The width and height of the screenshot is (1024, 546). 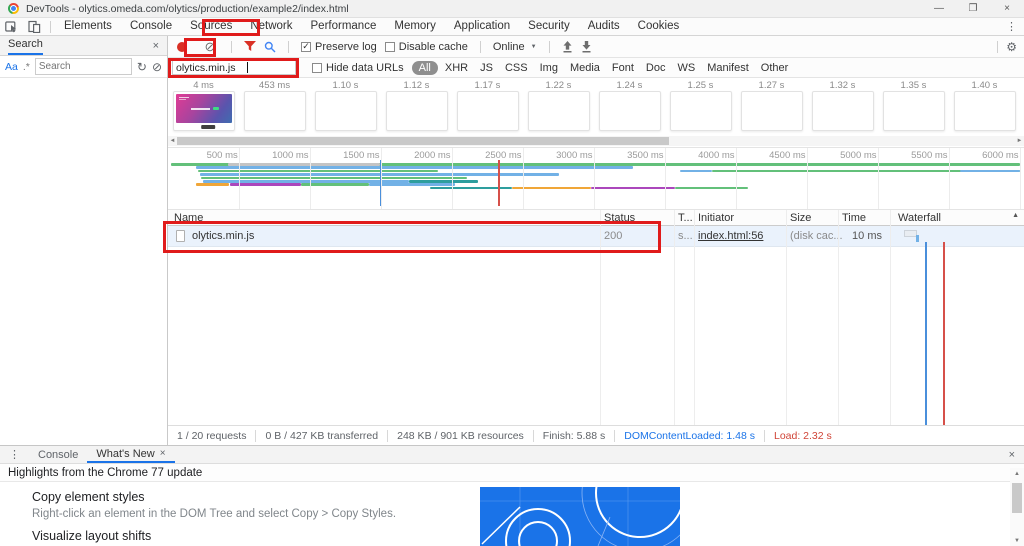 What do you see at coordinates (574, 155) in the screenshot?
I see `tick-label: 3000 ms` at bounding box center [574, 155].